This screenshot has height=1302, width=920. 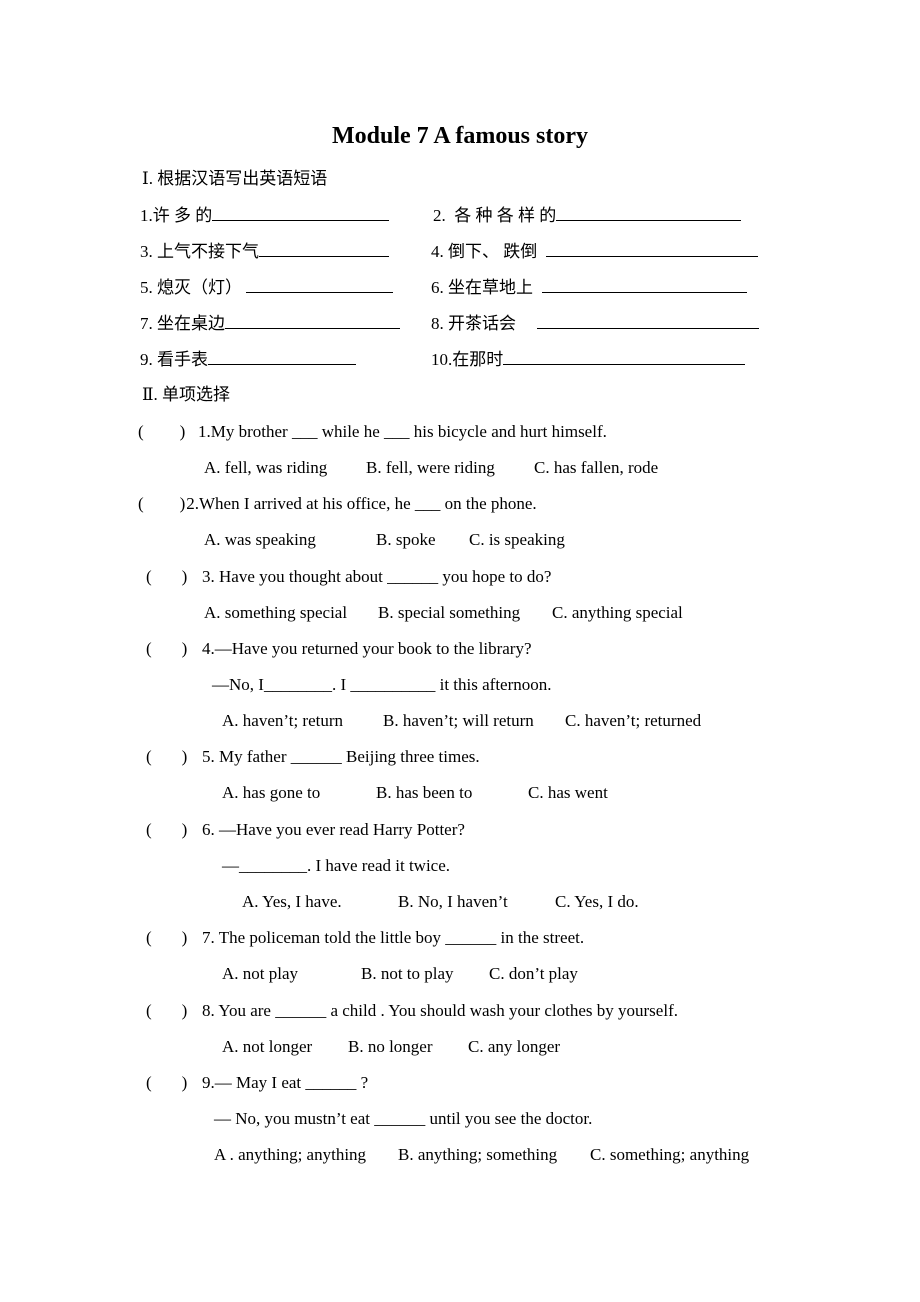 What do you see at coordinates (336, 865) in the screenshot?
I see `question-stem-reply: —________. I have read it twice.` at bounding box center [336, 865].